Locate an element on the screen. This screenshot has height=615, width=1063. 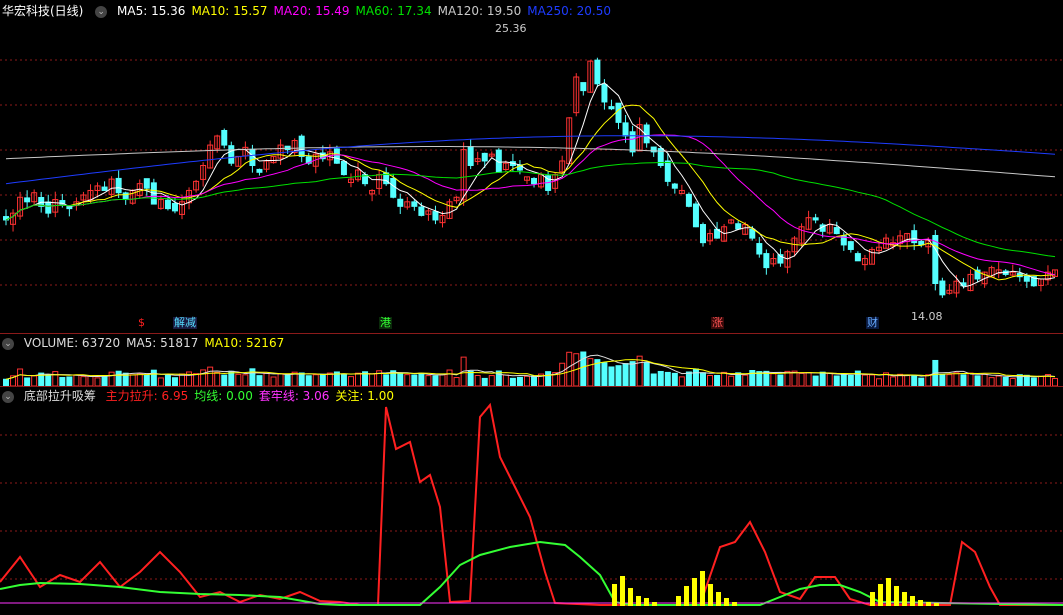
event-marker-4: 财 is located at coordinates (872, 323).